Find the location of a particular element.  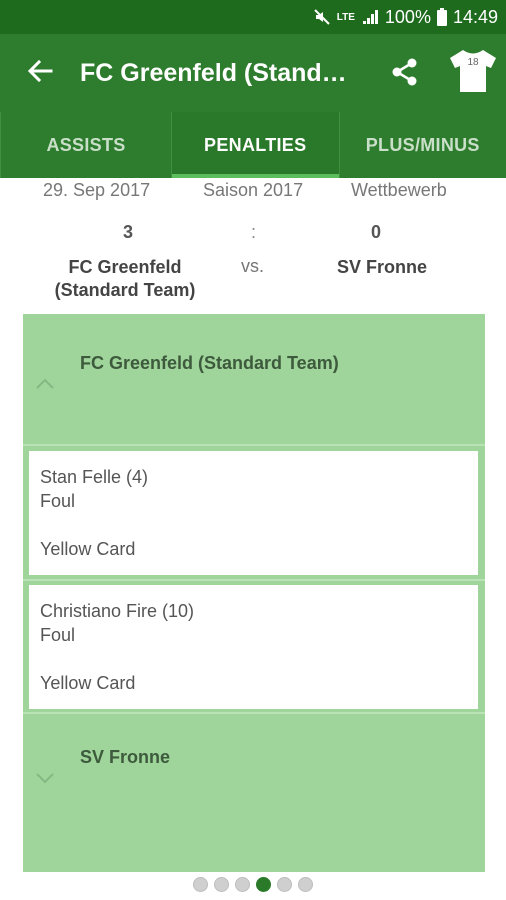

match-date: 29. Sep 2017 is located at coordinates (97, 190).